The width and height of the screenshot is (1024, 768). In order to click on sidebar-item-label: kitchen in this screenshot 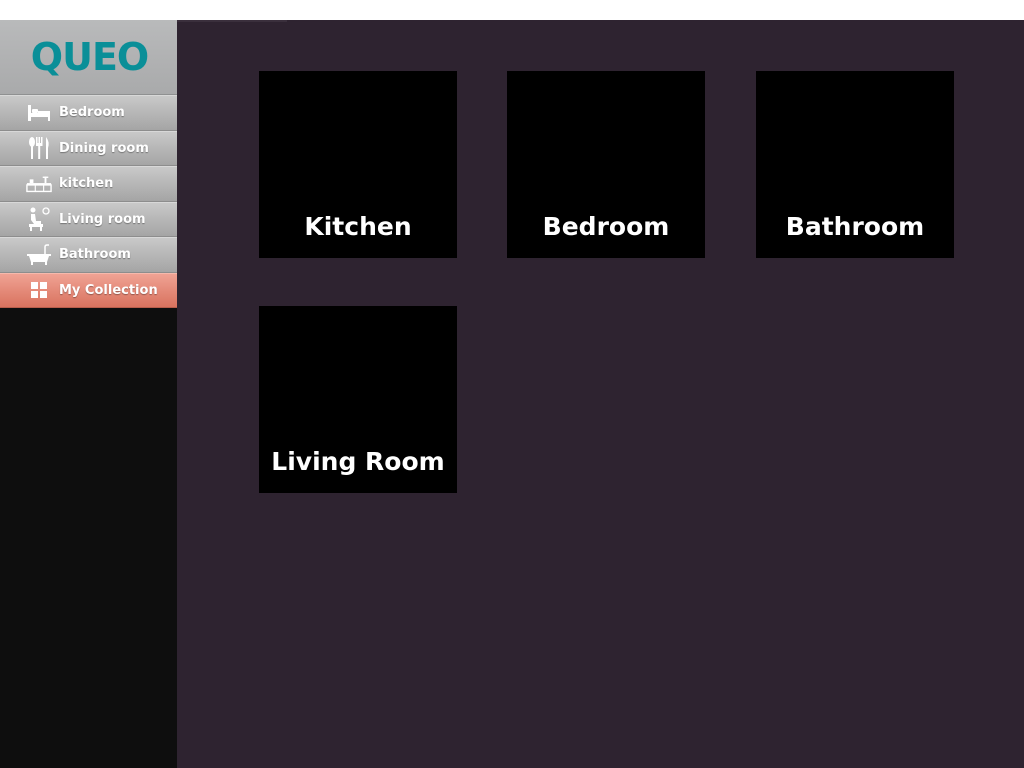, I will do `click(86, 184)`.